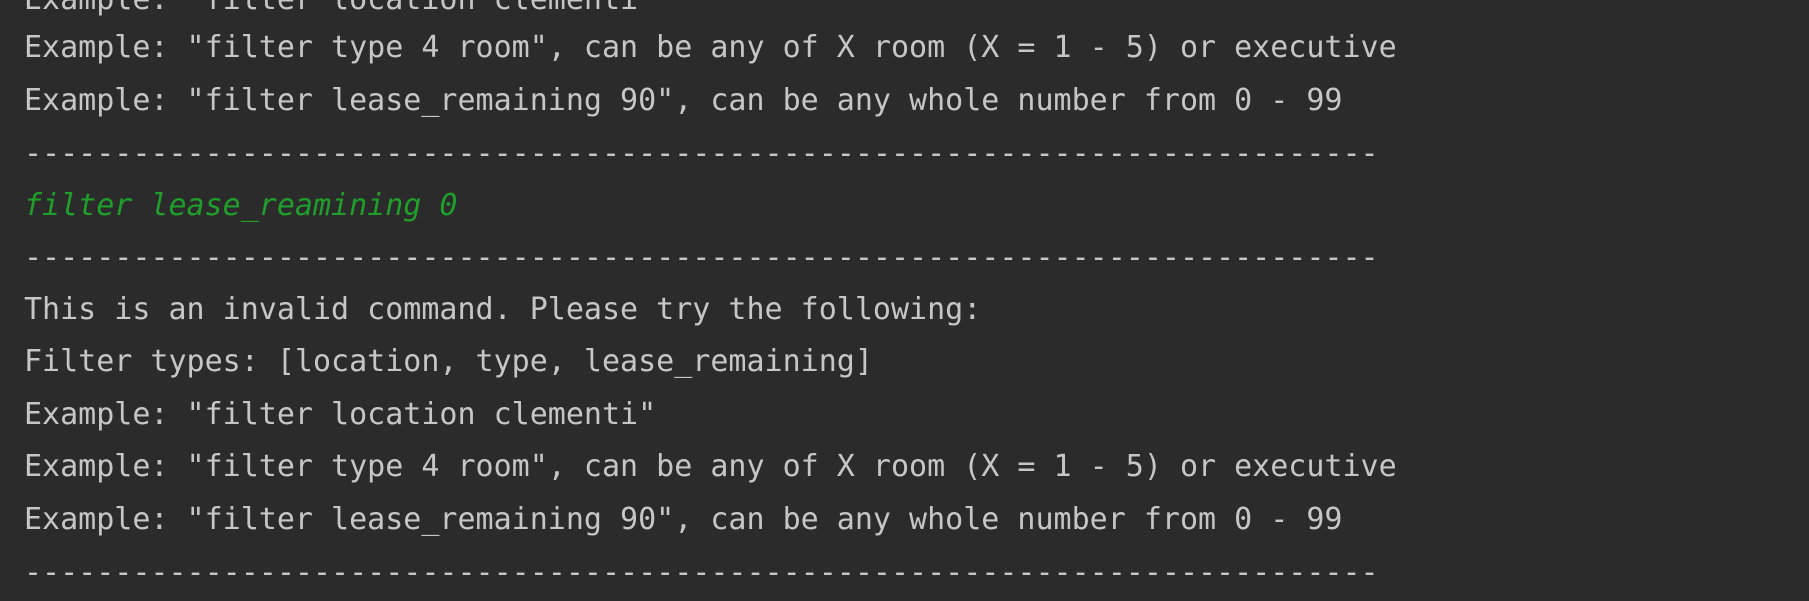 Image resolution: width=1809 pixels, height=601 pixels. Describe the element at coordinates (340, 414) in the screenshot. I see `console-line-example-location: Example: "filter location clementi"` at that location.